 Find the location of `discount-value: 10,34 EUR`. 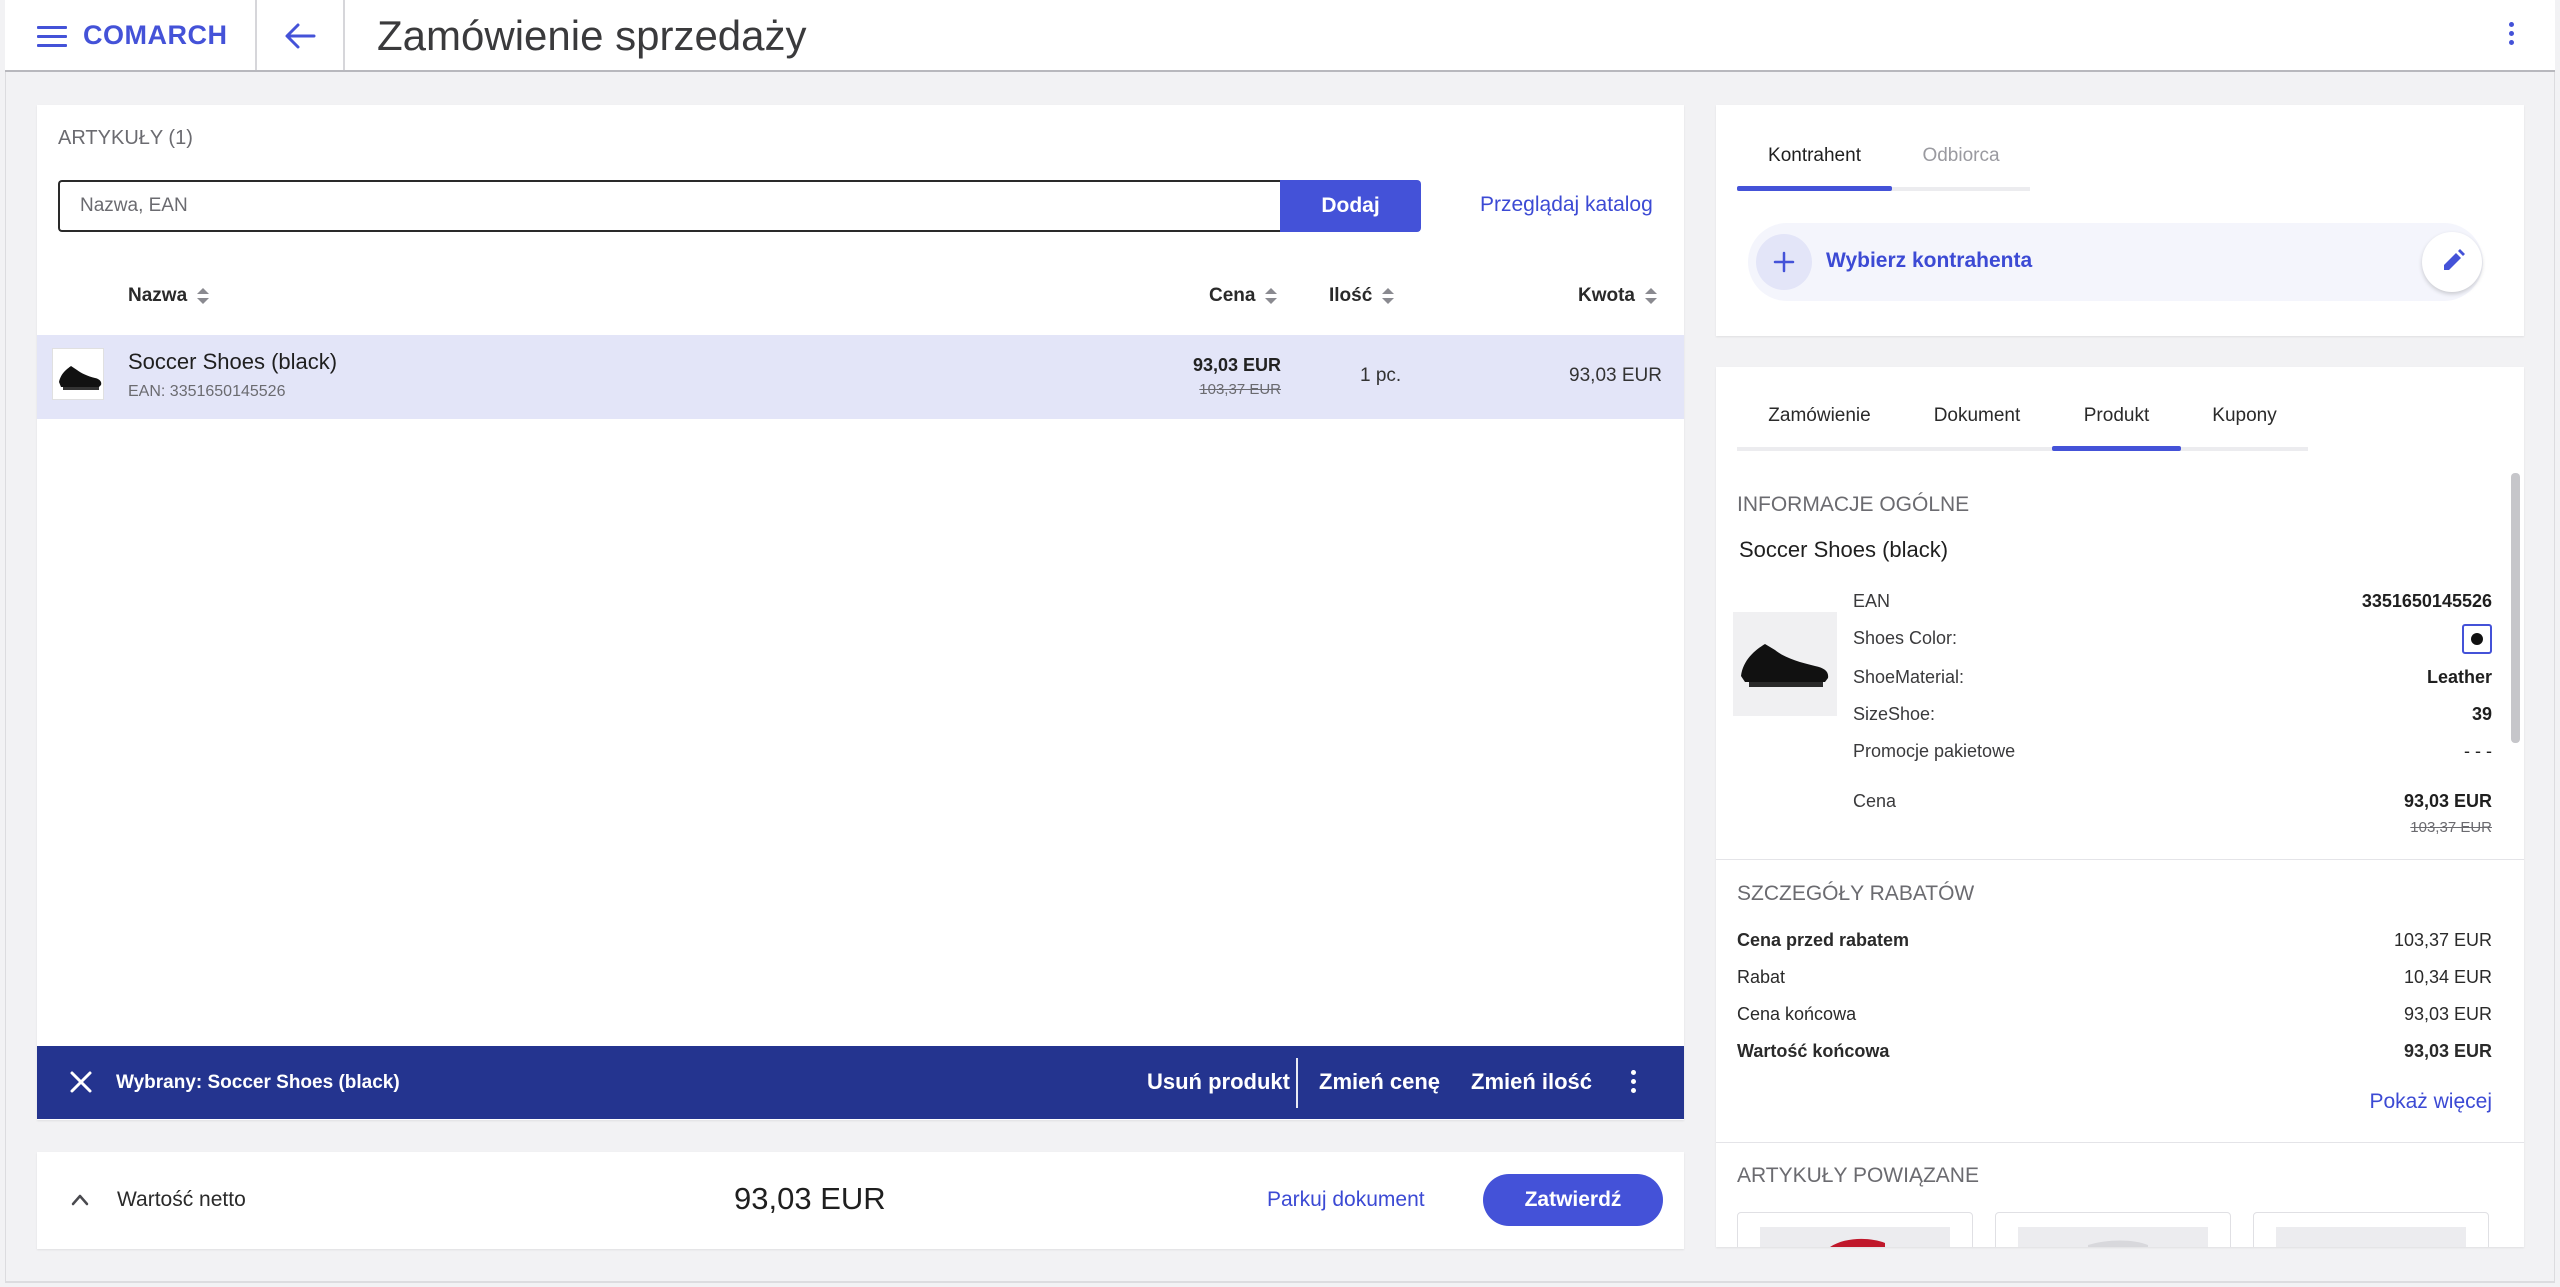

discount-value: 10,34 EUR is located at coordinates (2447, 977).